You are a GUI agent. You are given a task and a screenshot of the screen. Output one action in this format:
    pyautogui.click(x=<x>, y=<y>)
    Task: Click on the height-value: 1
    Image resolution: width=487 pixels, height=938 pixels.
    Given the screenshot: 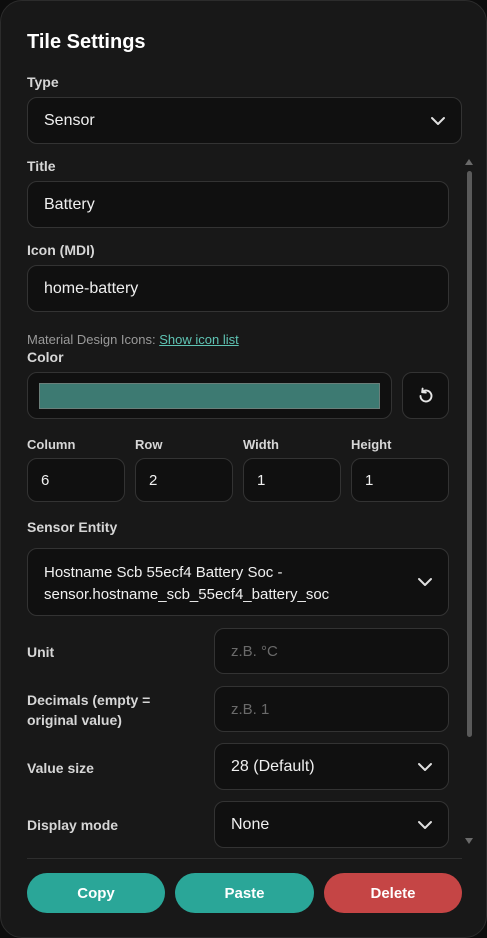 What is the action you would take?
    pyautogui.click(x=369, y=480)
    